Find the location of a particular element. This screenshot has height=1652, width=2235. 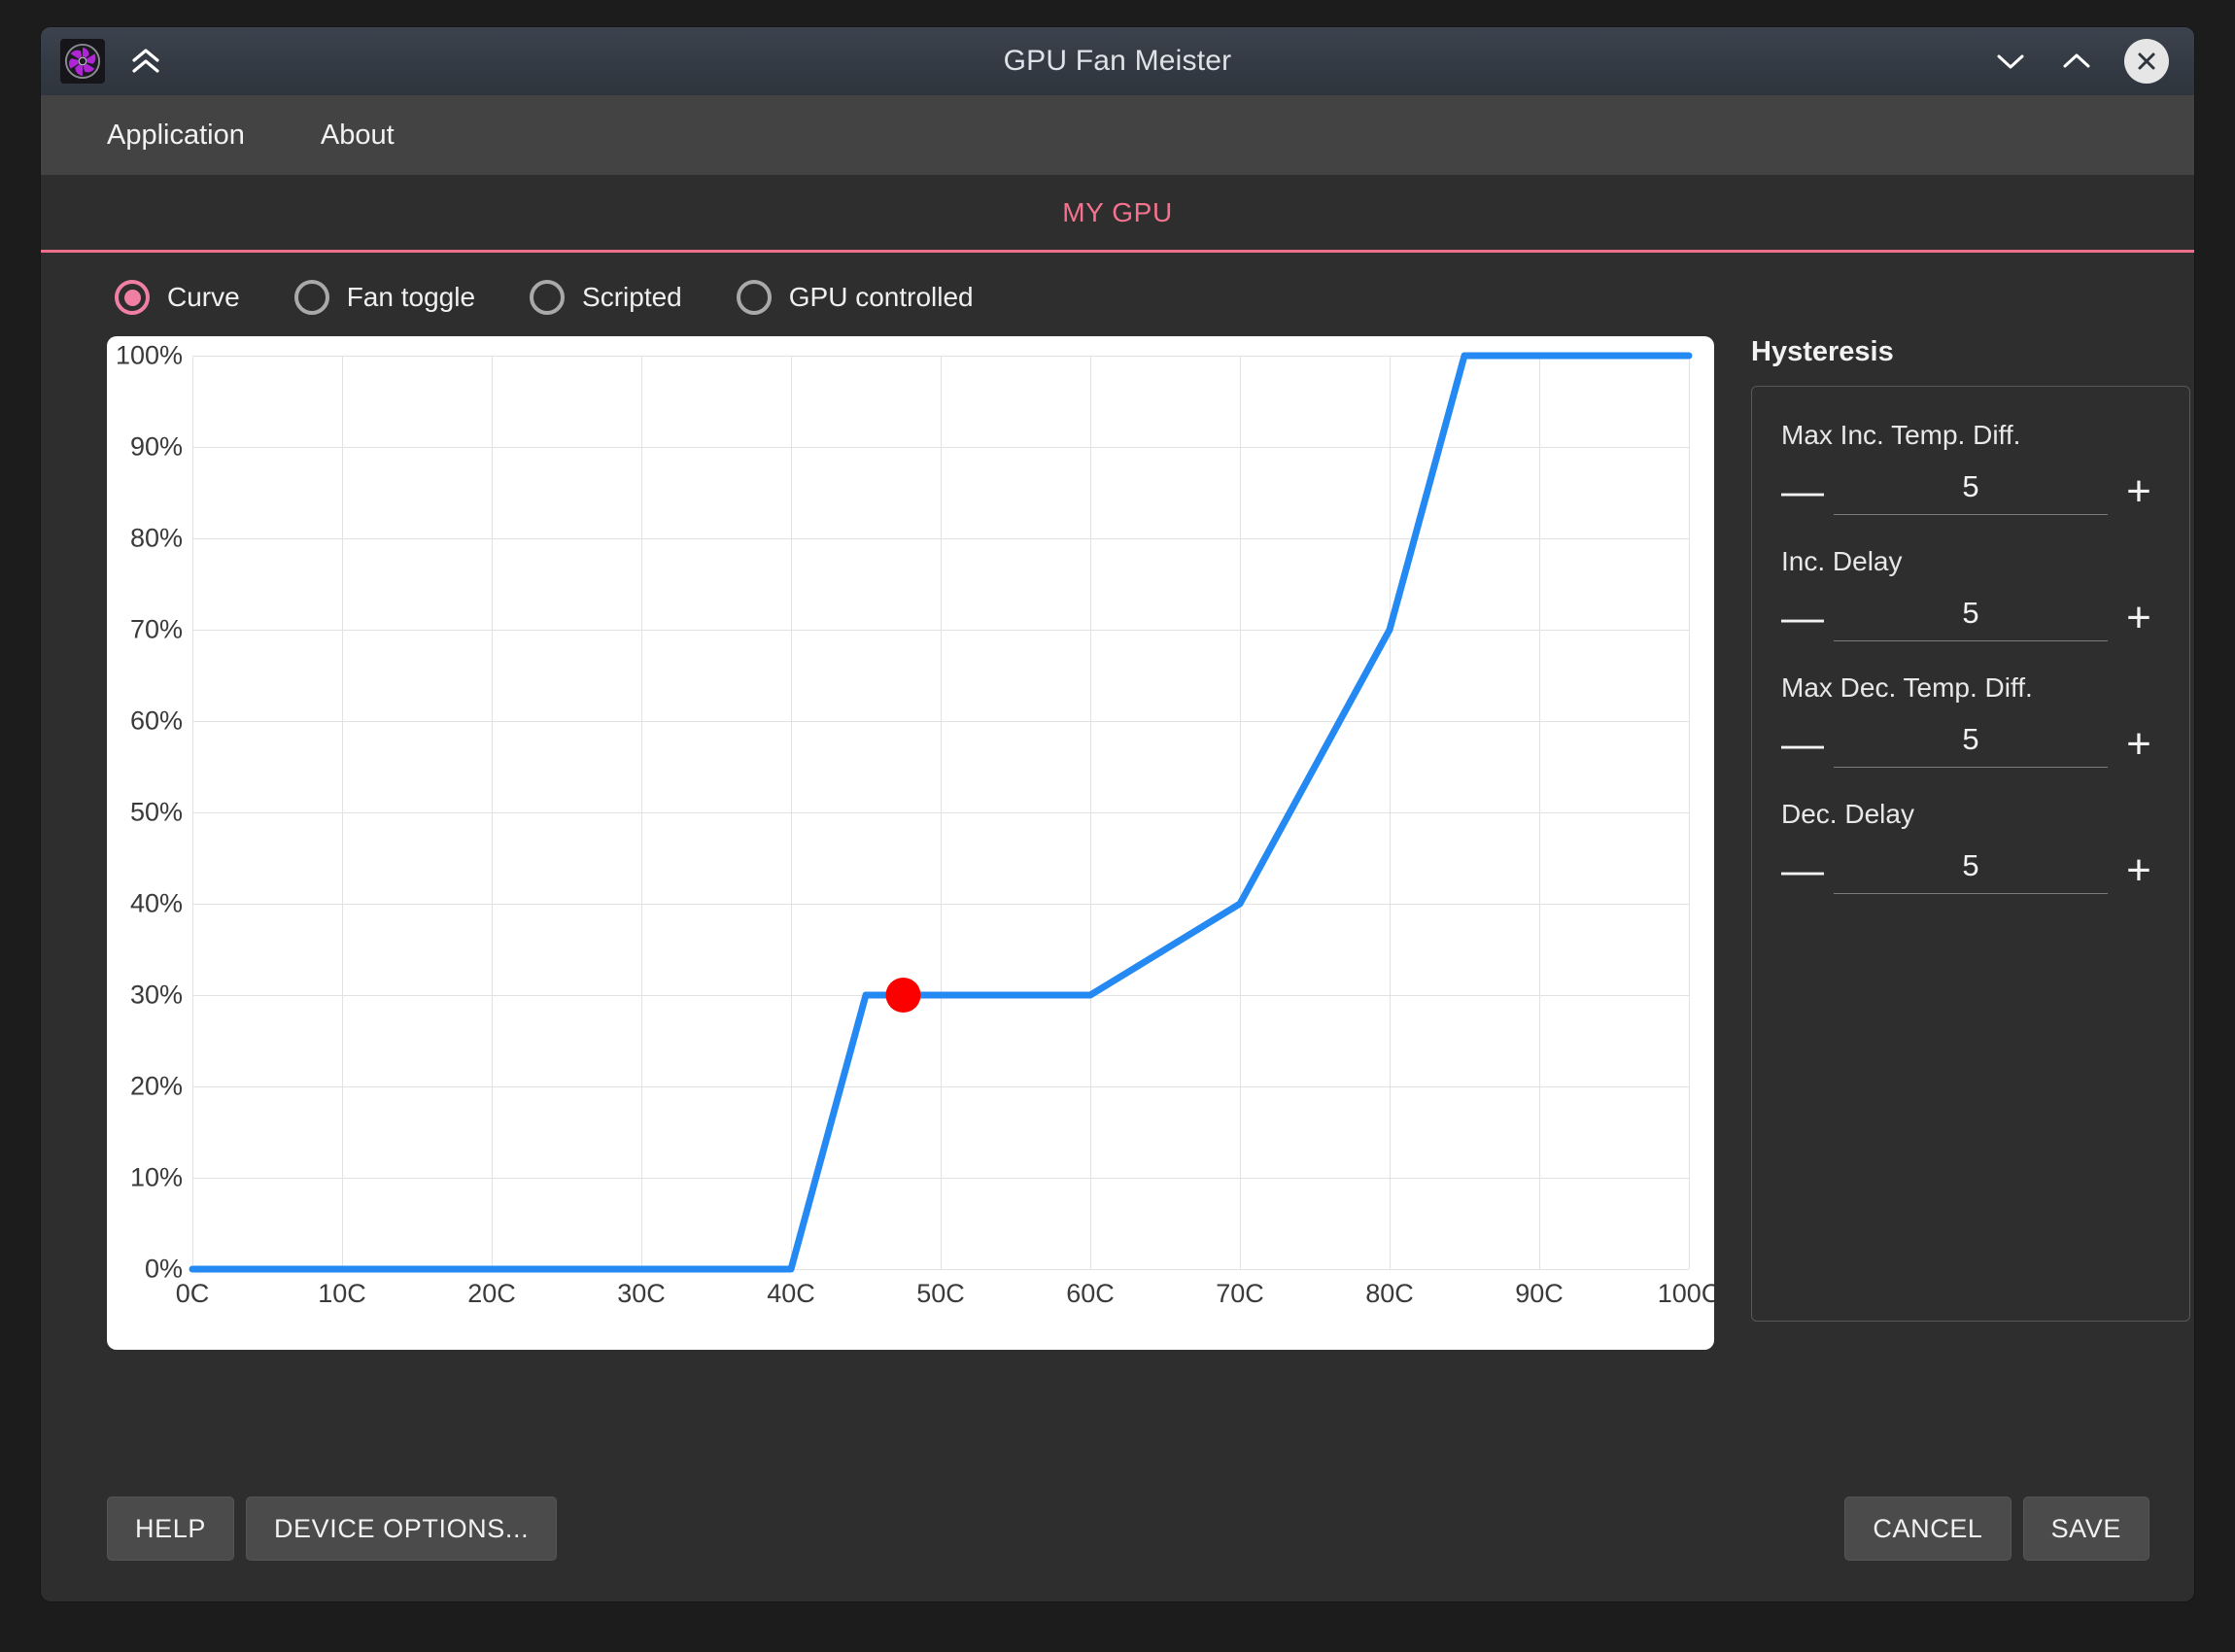

value-dec-delay: 5 is located at coordinates (1970, 871).